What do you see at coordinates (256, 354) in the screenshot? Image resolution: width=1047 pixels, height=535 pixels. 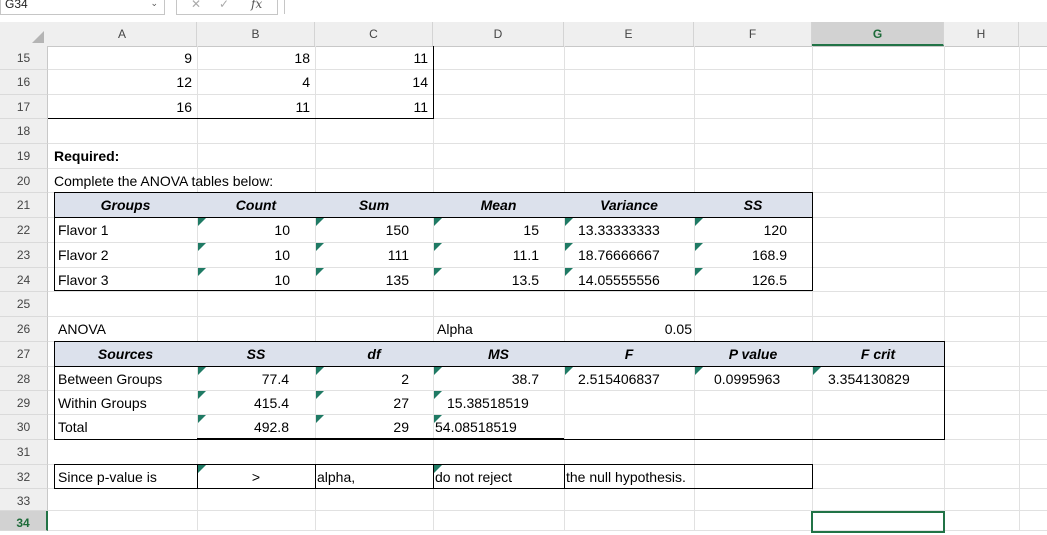 I see `anova-header-ss: SS` at bounding box center [256, 354].